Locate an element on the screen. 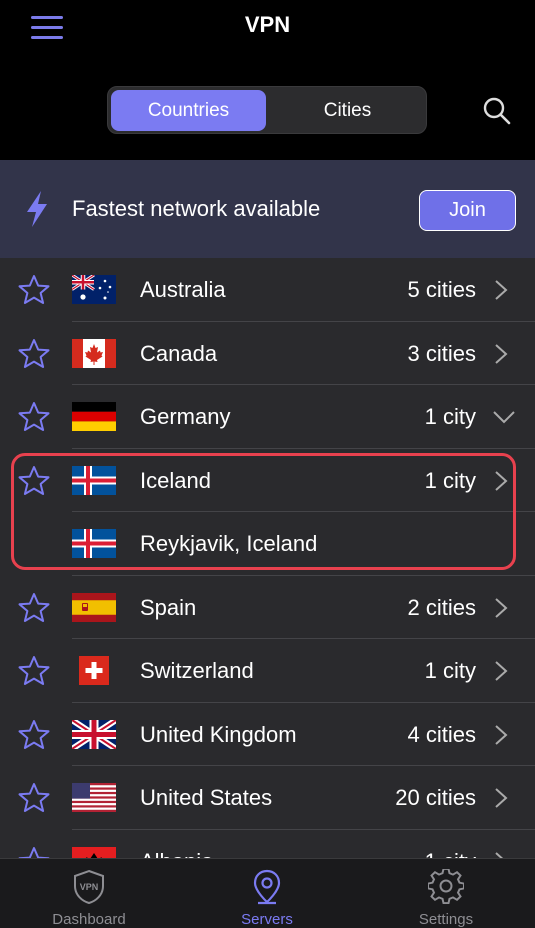 The width and height of the screenshot is (535, 928). spain-flag-icon is located at coordinates (94, 607).